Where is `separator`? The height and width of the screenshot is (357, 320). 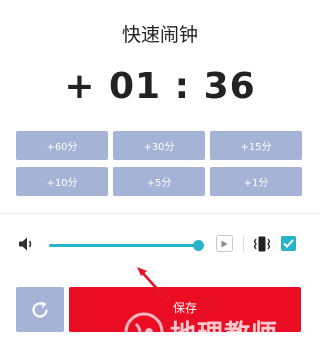 separator is located at coordinates (243, 244).